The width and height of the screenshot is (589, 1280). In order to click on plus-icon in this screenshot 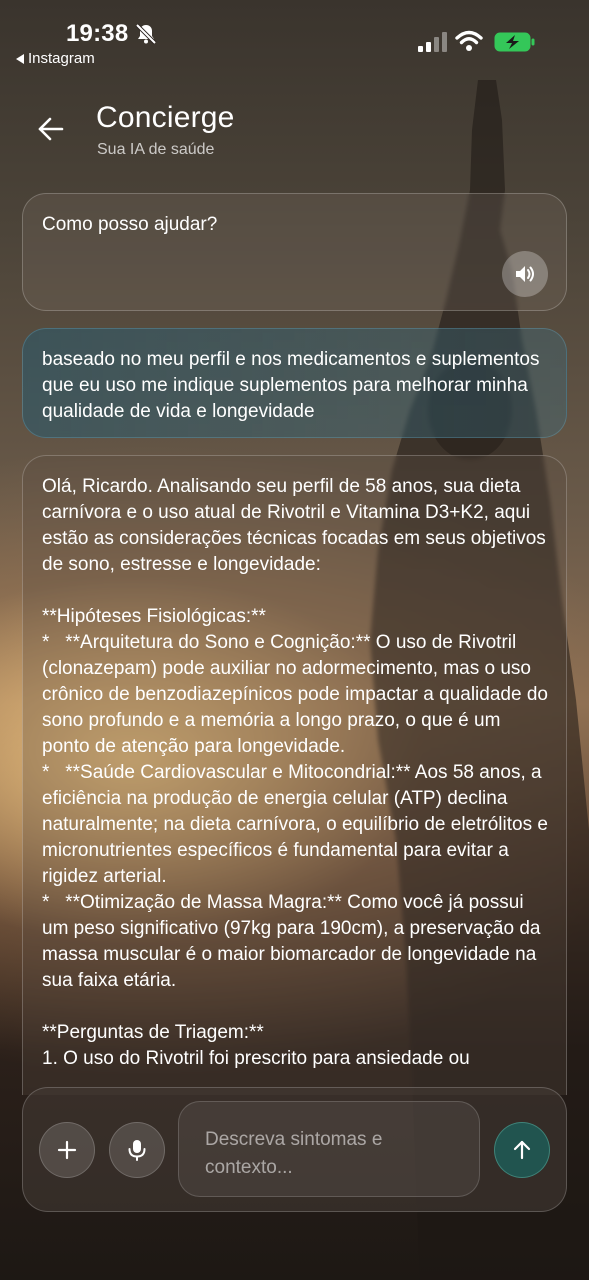, I will do `click(67, 1150)`.